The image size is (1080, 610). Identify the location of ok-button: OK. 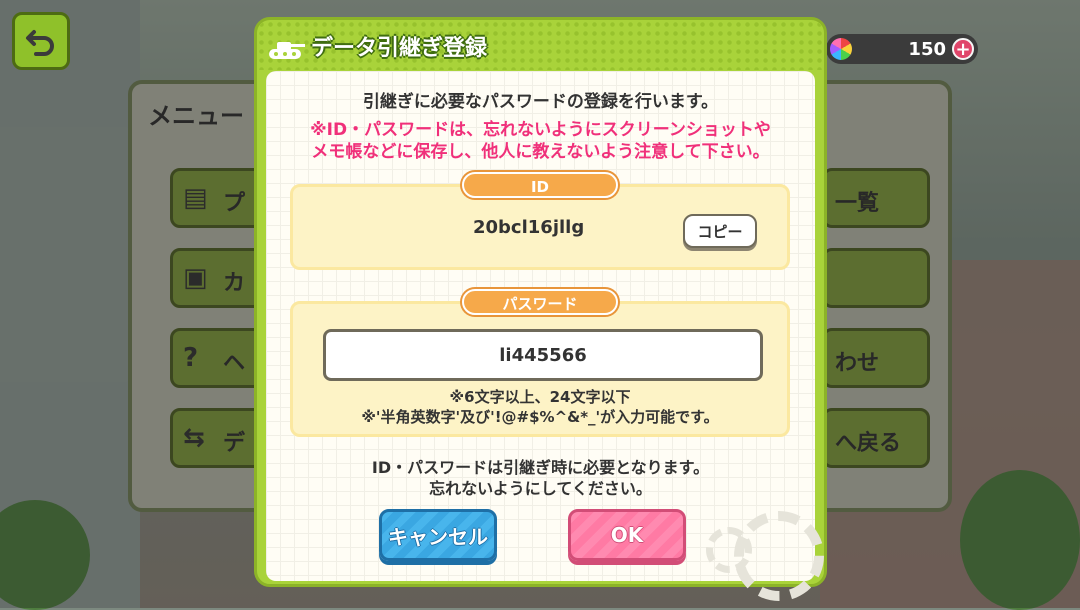
(627, 535).